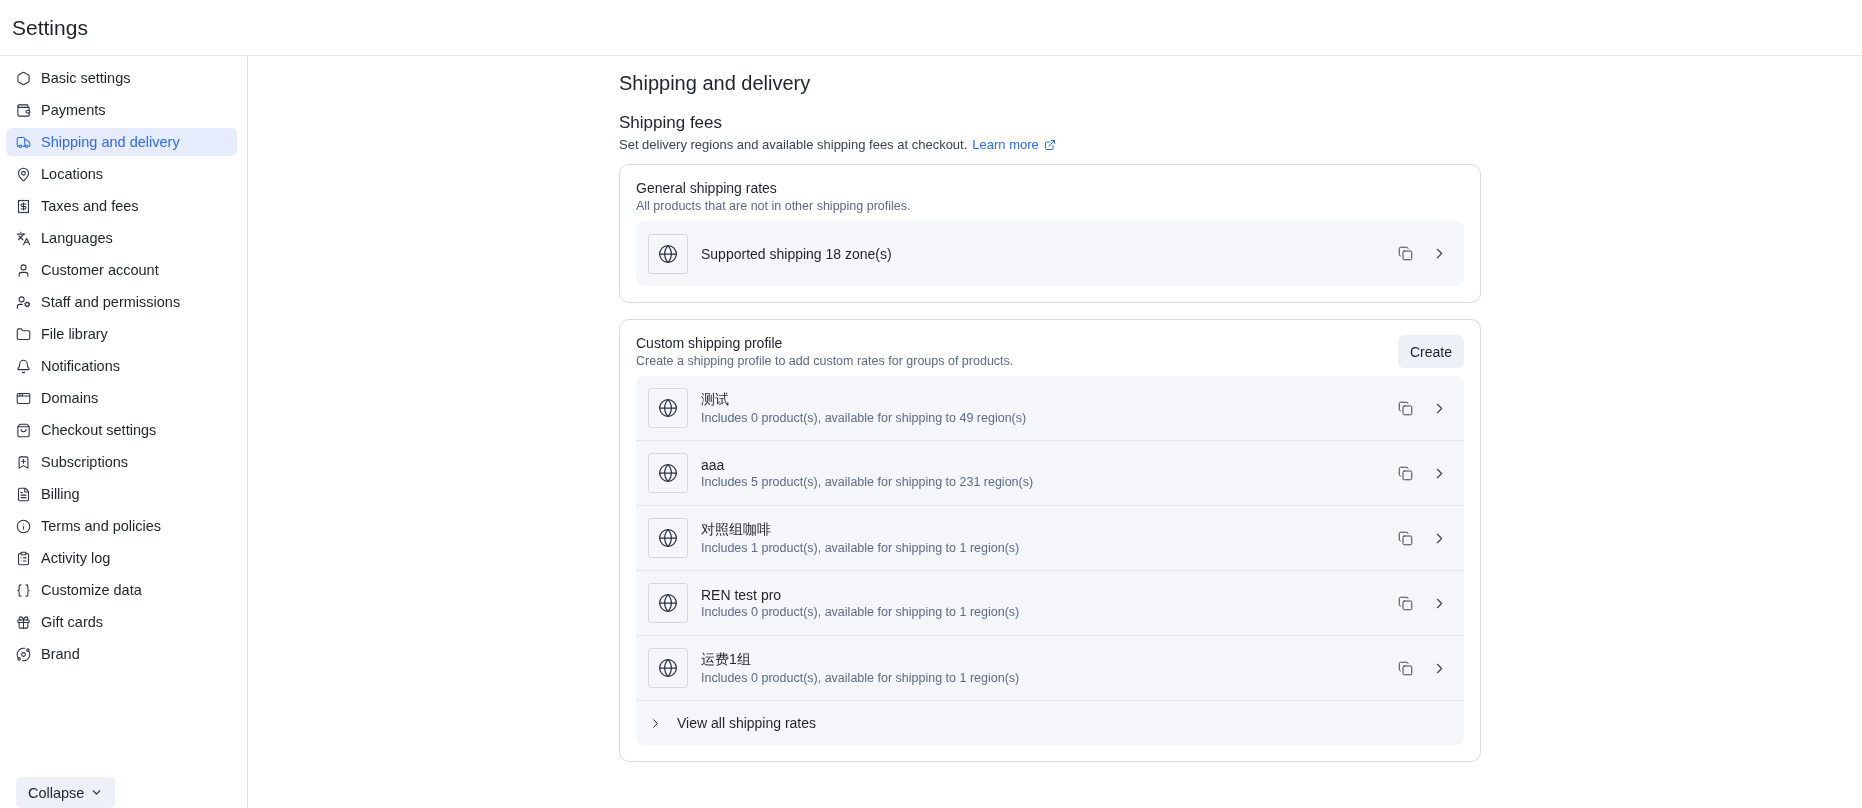  Describe the element at coordinates (736, 530) in the screenshot. I see `profile-name: 对照组咖啡` at that location.